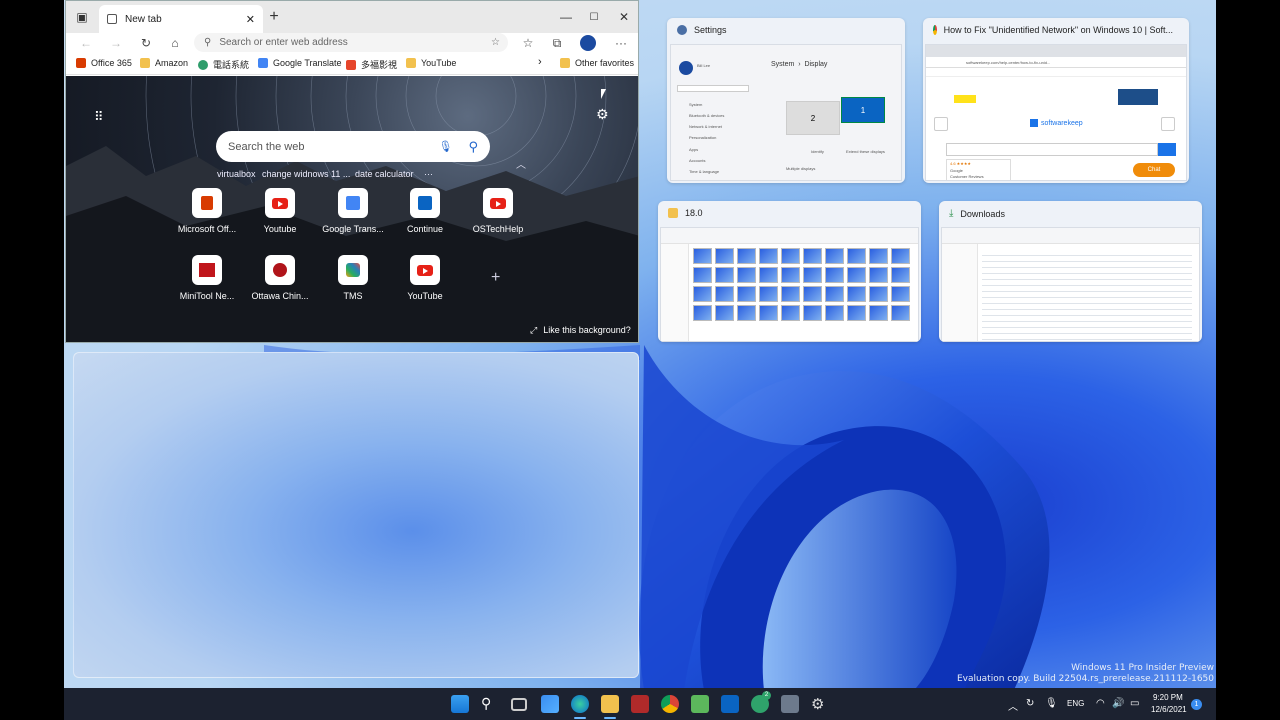 The height and width of the screenshot is (720, 1280). What do you see at coordinates (1138, 97) in the screenshot?
I see `bbb-badge` at bounding box center [1138, 97].